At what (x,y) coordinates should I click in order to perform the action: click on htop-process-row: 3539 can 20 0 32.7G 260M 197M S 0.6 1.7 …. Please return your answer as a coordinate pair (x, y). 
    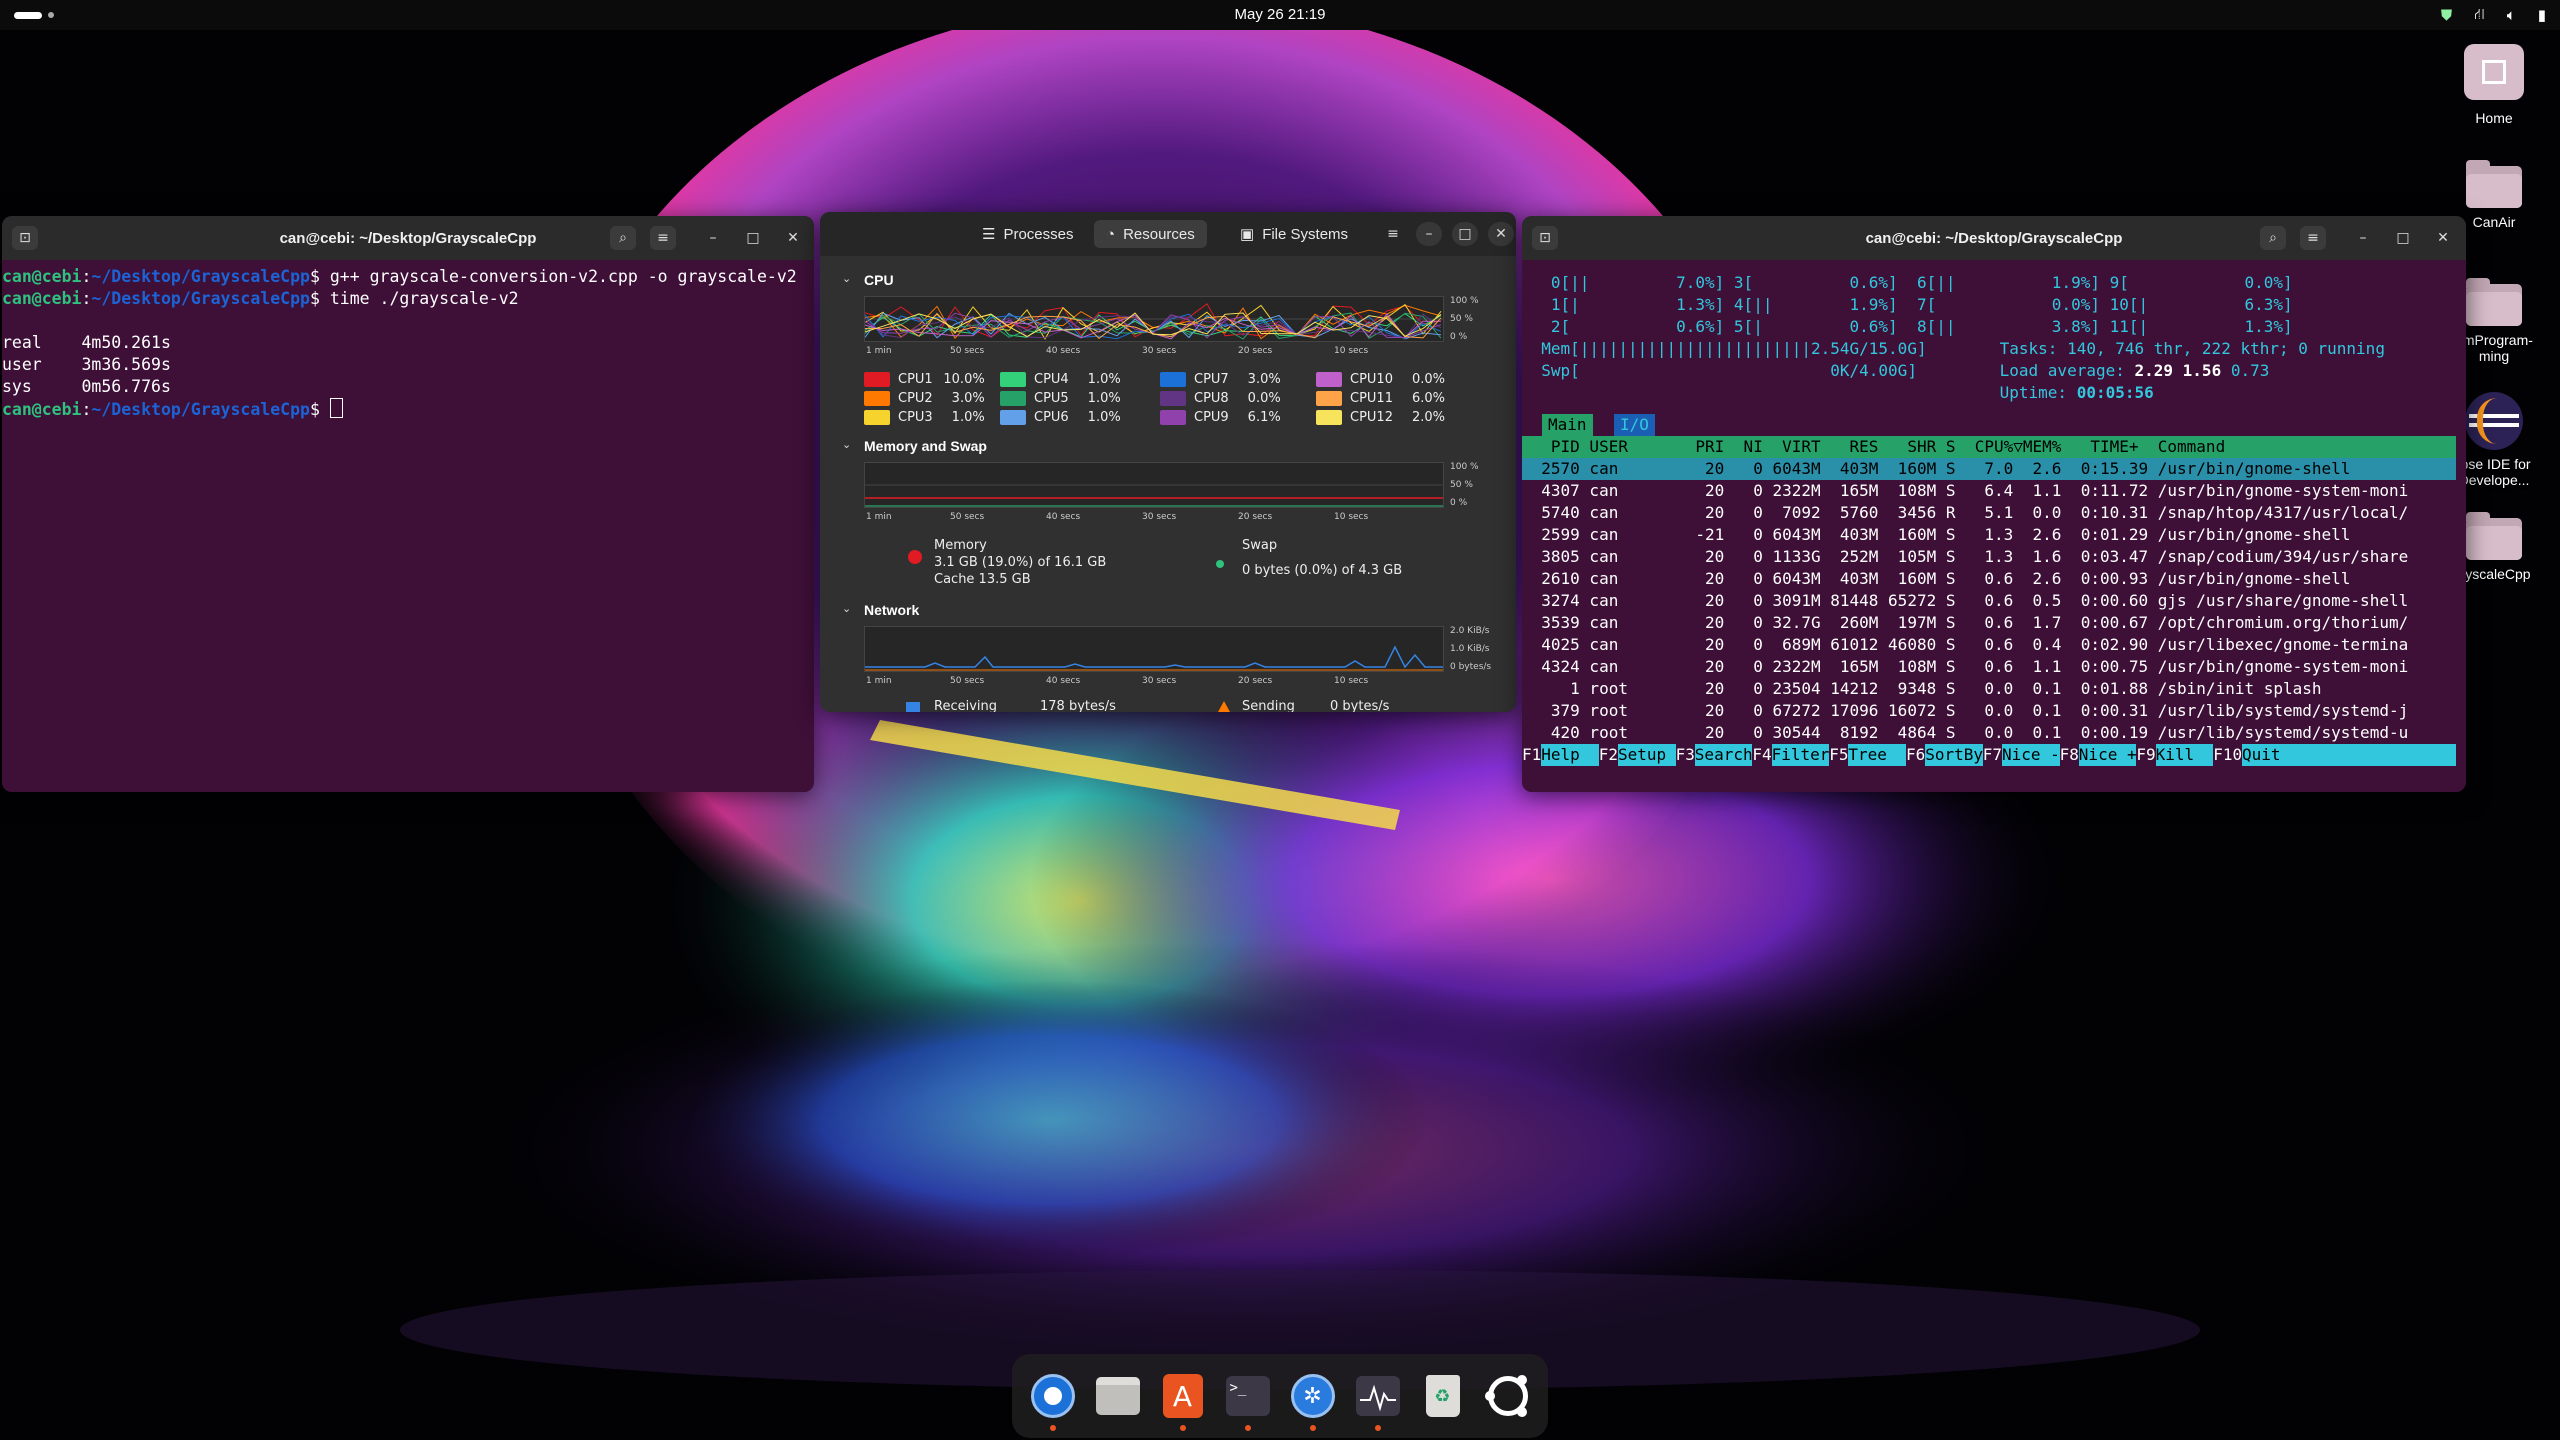
    Looking at the image, I should click on (1989, 623).